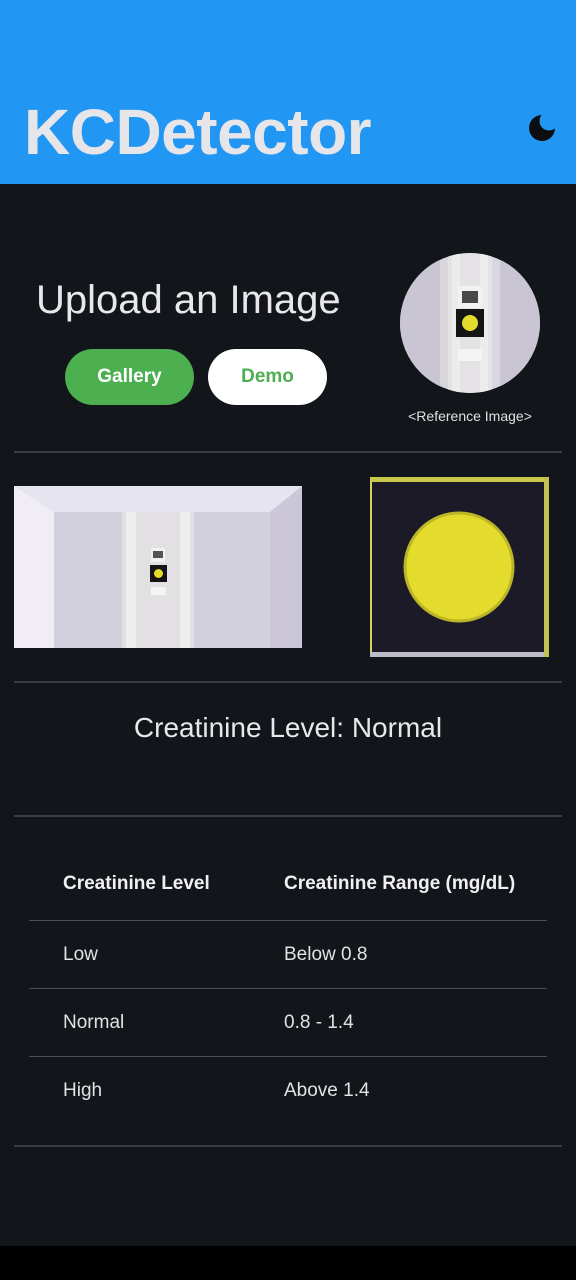  Describe the element at coordinates (198, 132) in the screenshot. I see `app-title: KCDetector` at that location.